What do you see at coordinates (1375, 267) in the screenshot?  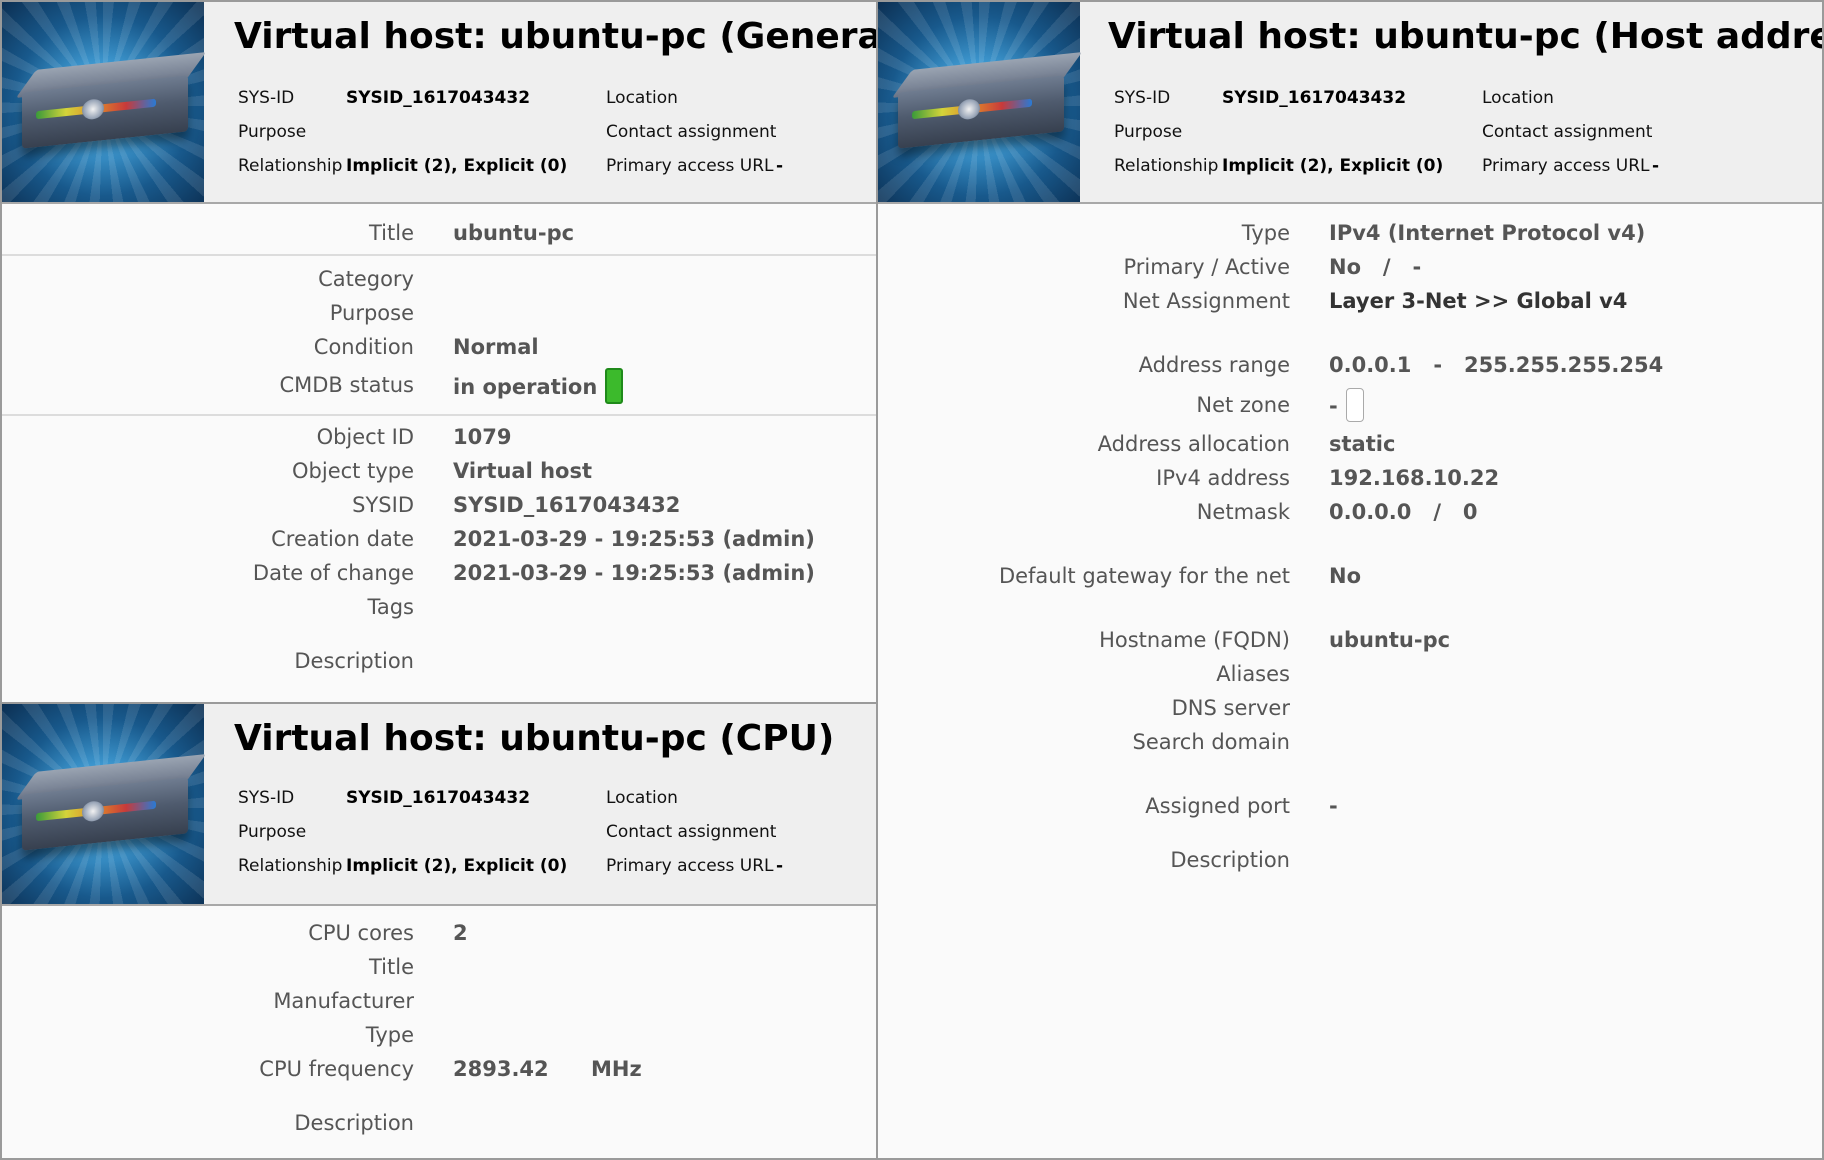 I see `field-value-primary-active: No / -` at bounding box center [1375, 267].